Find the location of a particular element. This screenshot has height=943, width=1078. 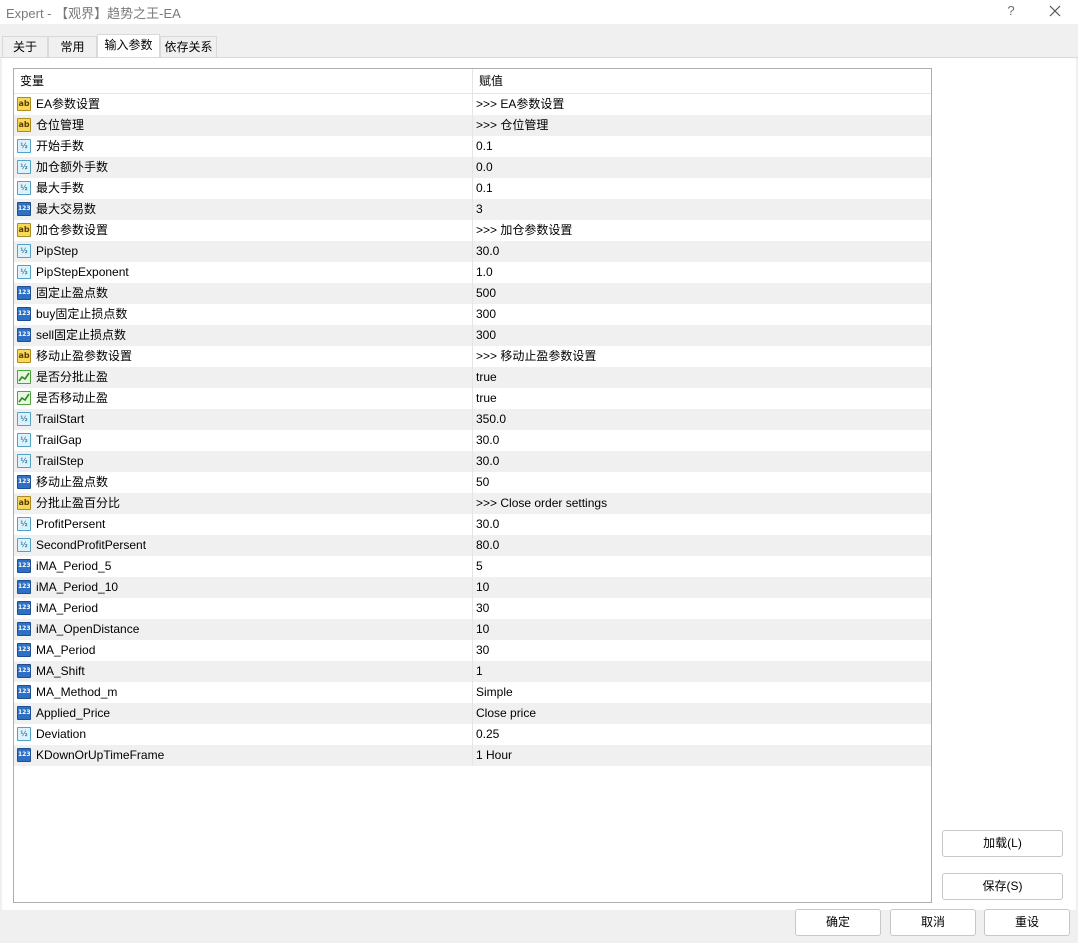

parameter-row: 123 KDownOrUpTimeFrame 1 Hour is located at coordinates (472, 755).